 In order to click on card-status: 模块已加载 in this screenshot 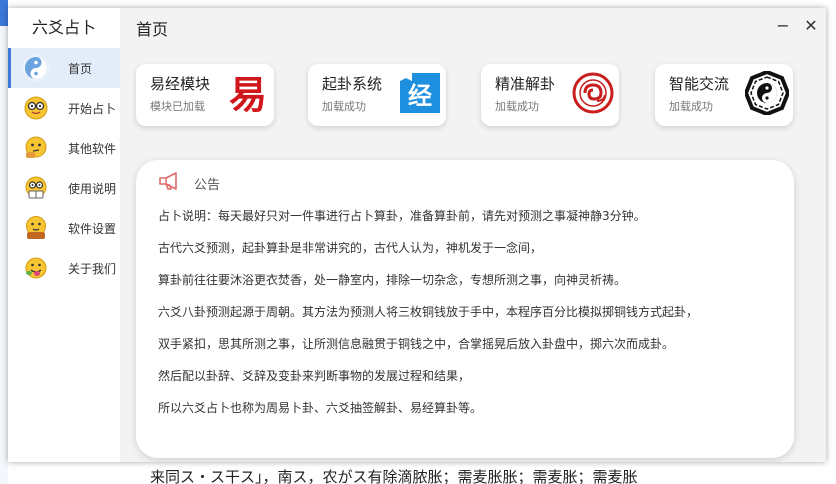, I will do `click(177, 106)`.